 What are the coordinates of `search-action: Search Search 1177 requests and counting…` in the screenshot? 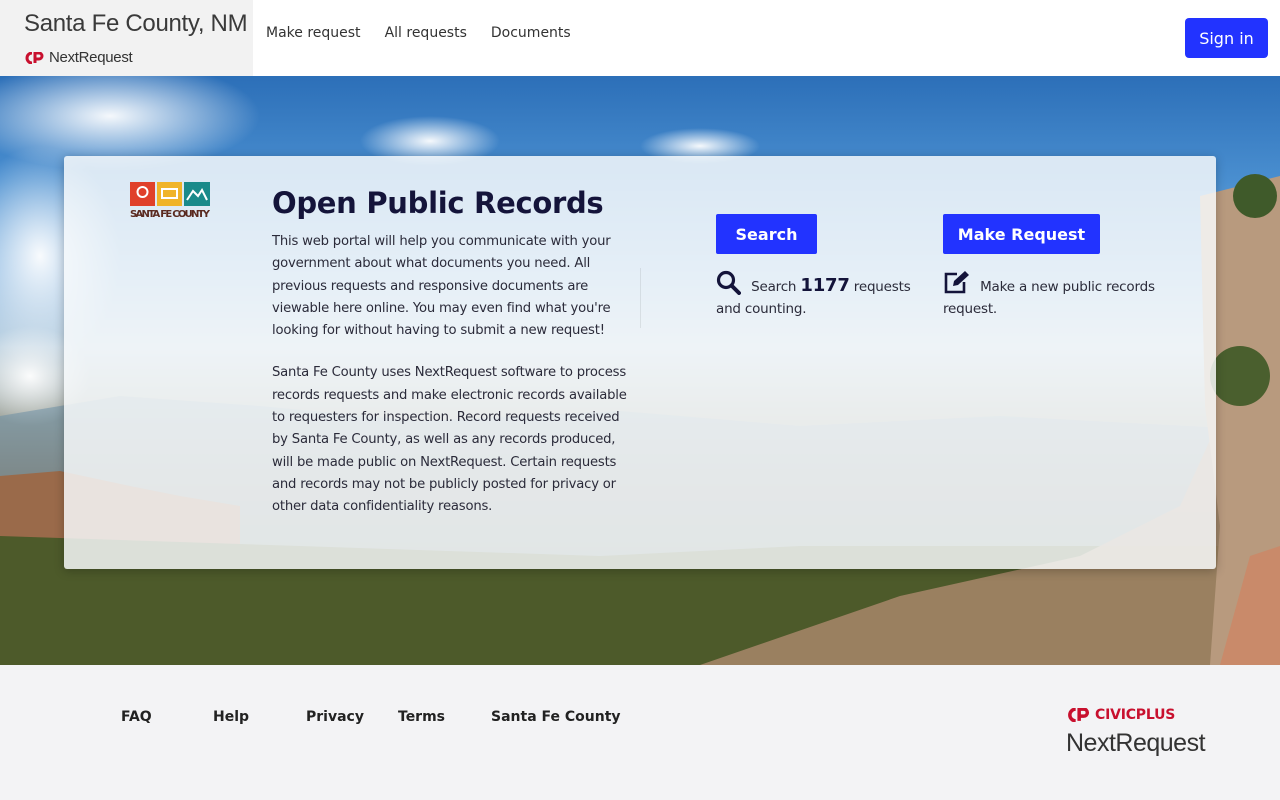 It's located at (816, 267).